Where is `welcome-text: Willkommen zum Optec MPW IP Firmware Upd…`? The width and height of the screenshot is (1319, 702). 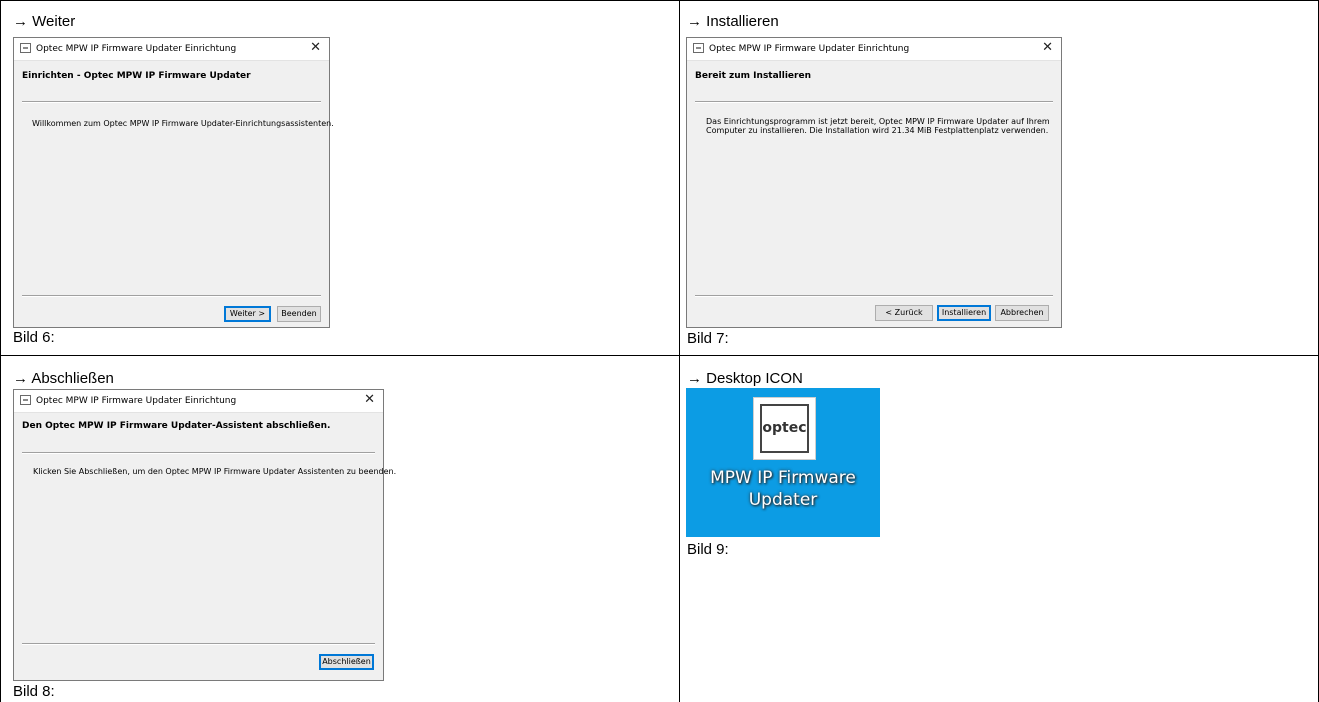
welcome-text: Willkommen zum Optec MPW IP Firmware Upd… is located at coordinates (183, 123).